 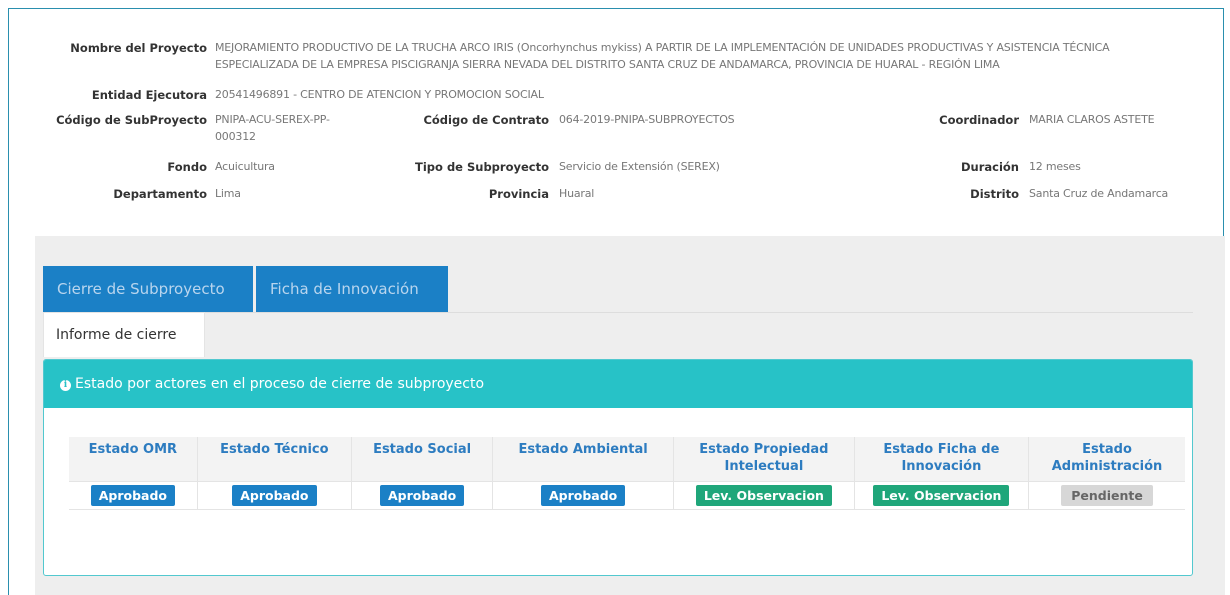 What do you see at coordinates (245, 166) in the screenshot?
I see `fund-value: Acuicultura` at bounding box center [245, 166].